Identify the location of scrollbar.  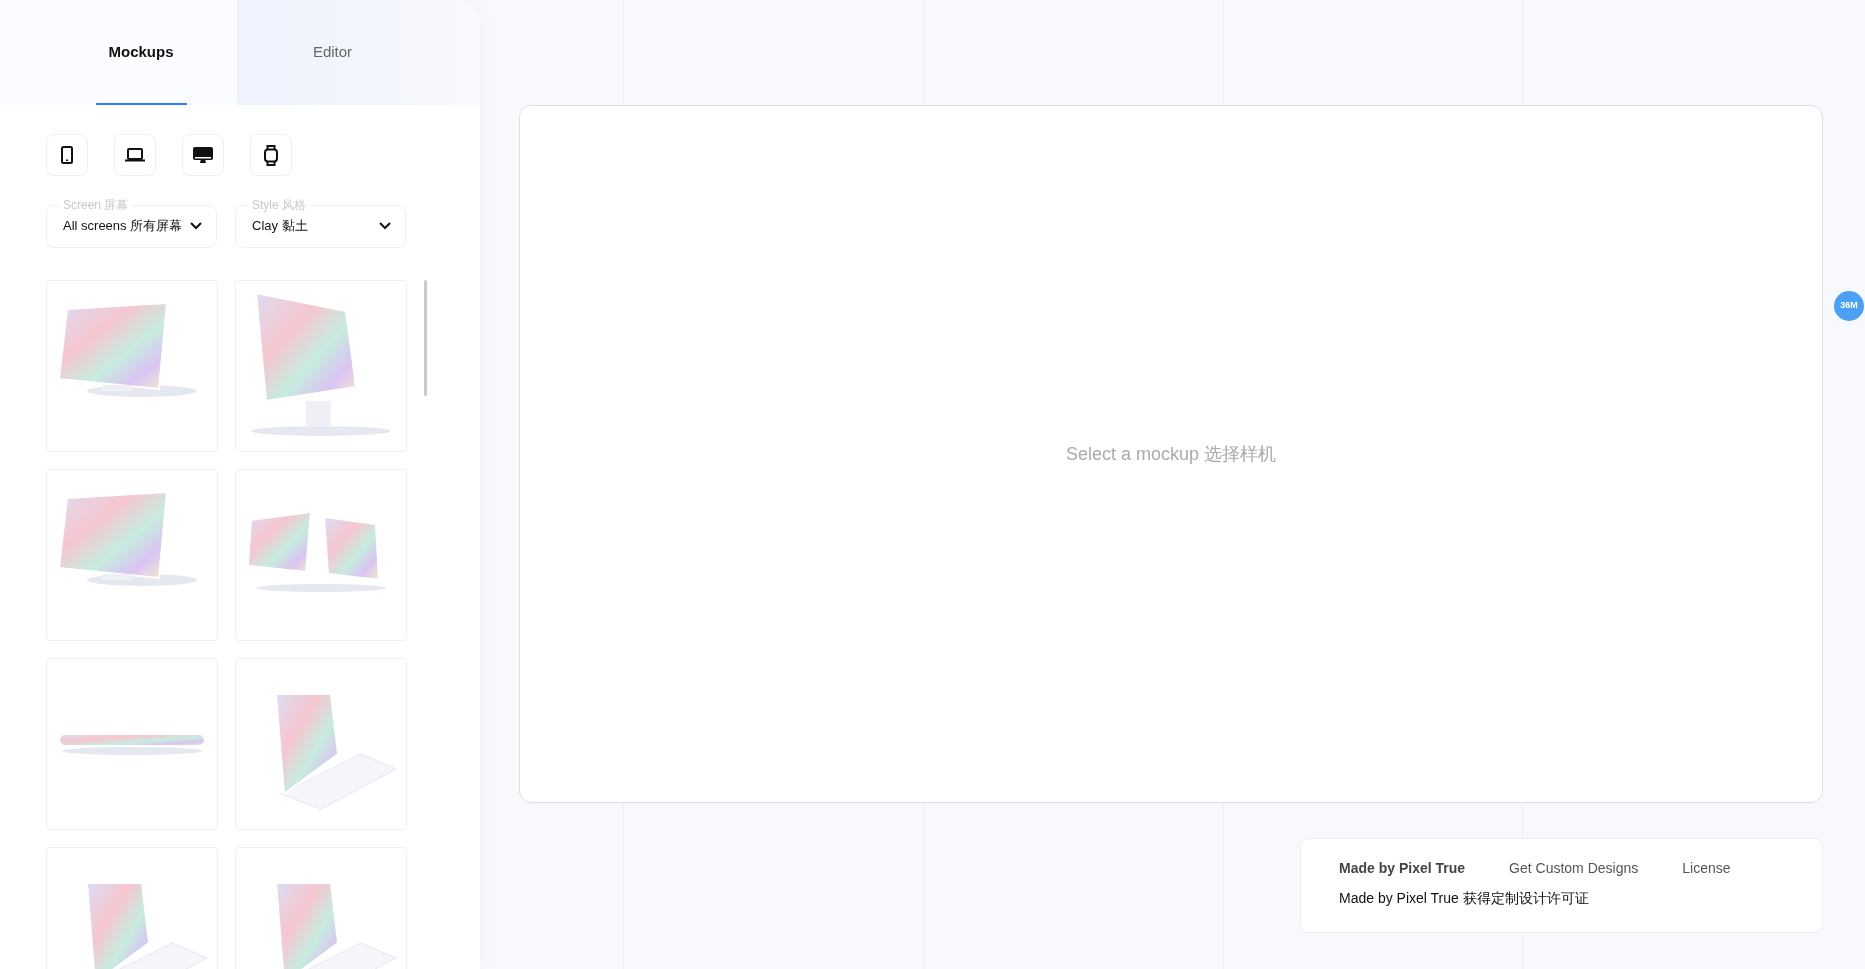
(425, 338).